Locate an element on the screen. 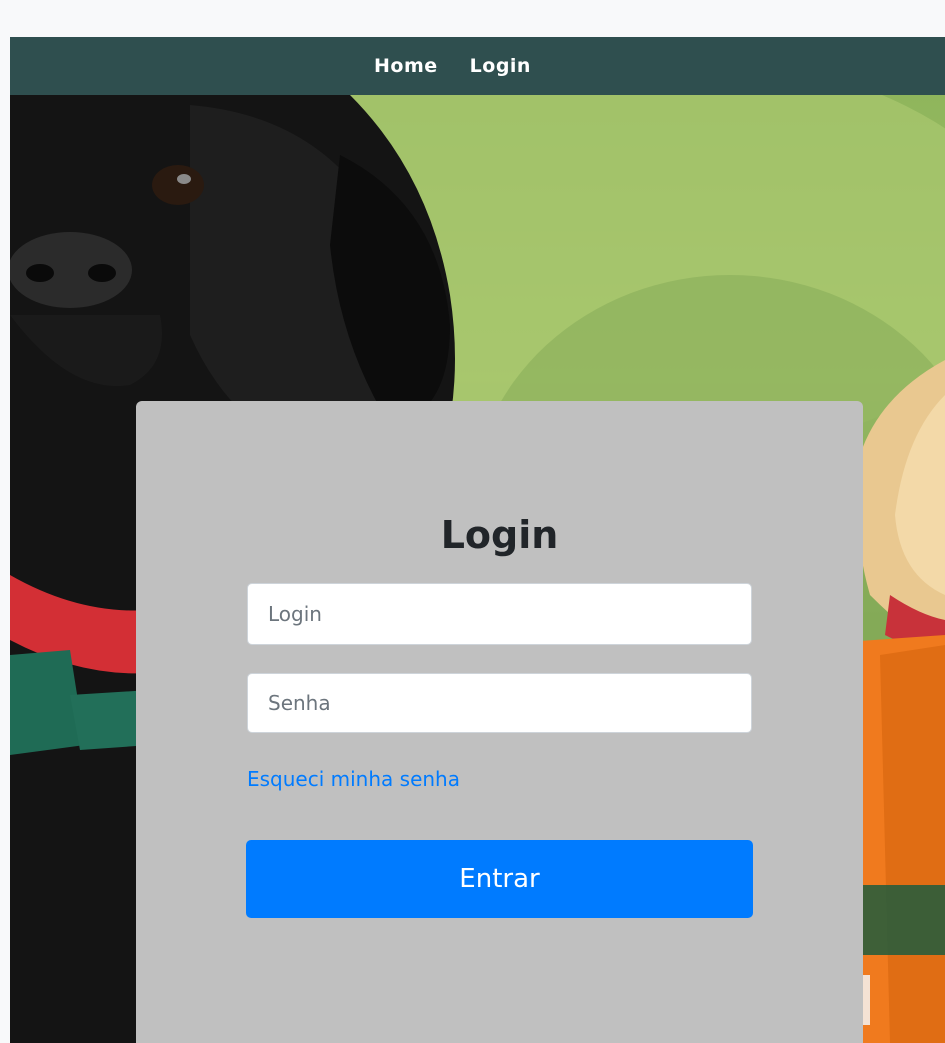 This screenshot has width=945, height=1043. top-navbar: Home Login is located at coordinates (477, 66).